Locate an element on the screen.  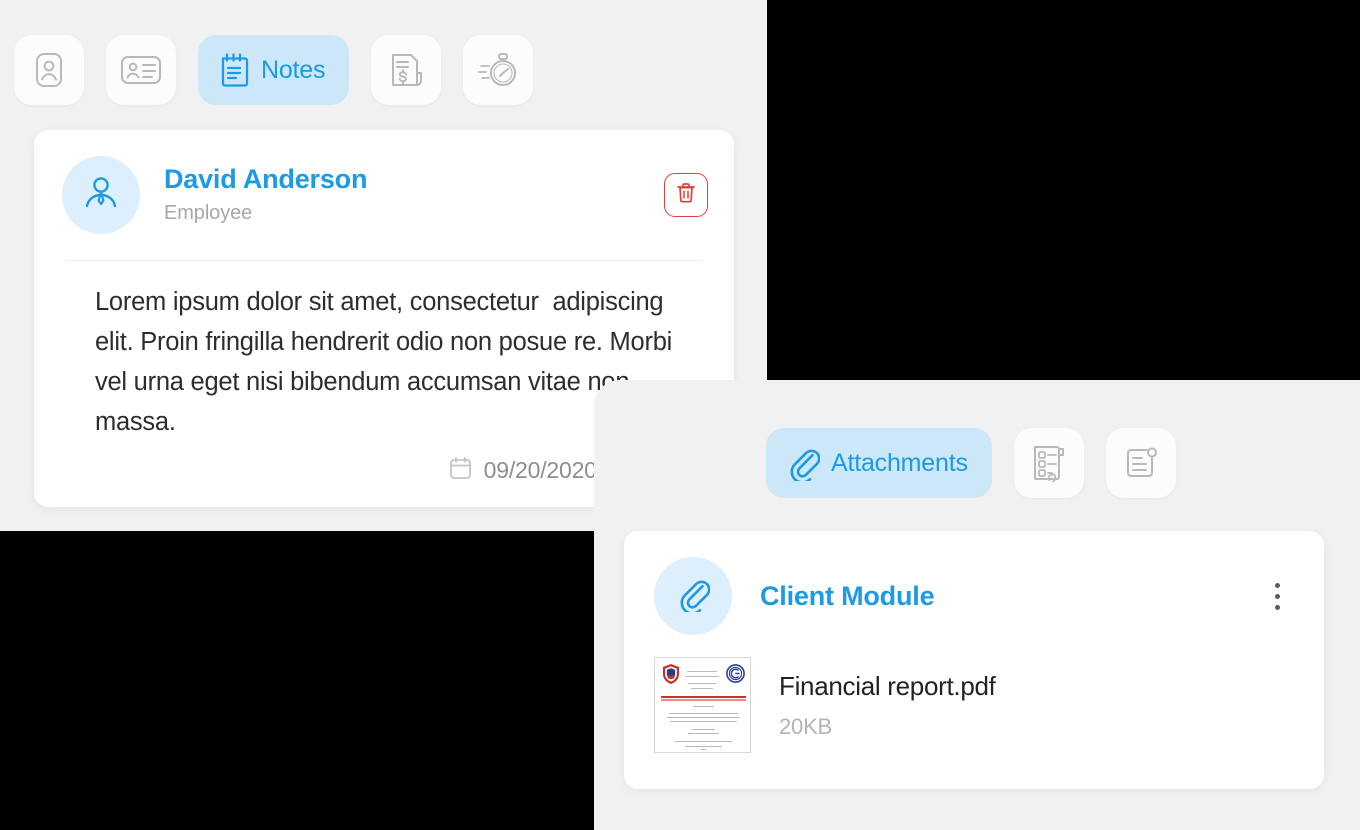
document-badge-icon is located at coordinates (1141, 463).